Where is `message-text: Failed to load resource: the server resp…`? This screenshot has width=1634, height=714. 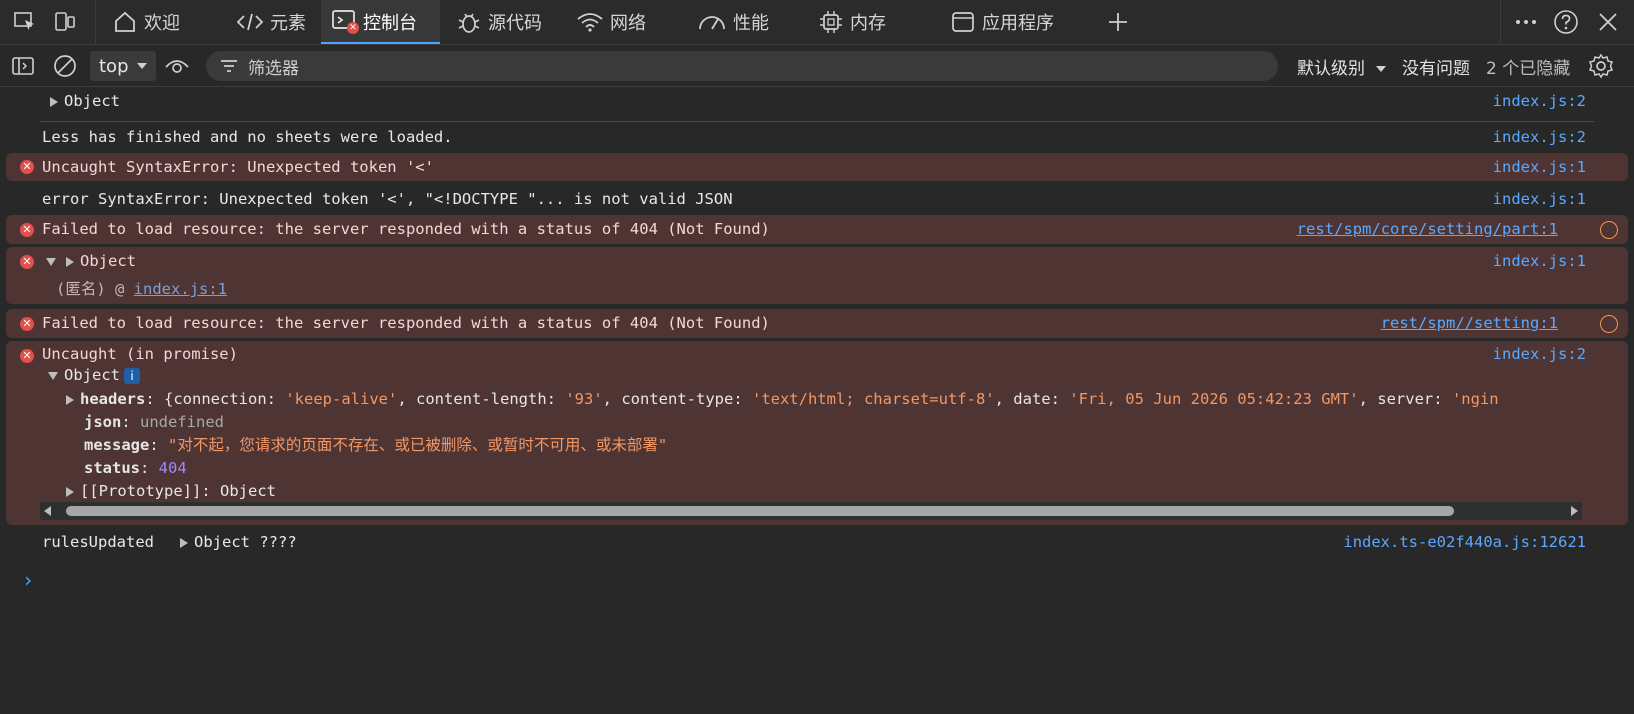
message-text: Failed to load resource: the server resp… is located at coordinates (406, 229).